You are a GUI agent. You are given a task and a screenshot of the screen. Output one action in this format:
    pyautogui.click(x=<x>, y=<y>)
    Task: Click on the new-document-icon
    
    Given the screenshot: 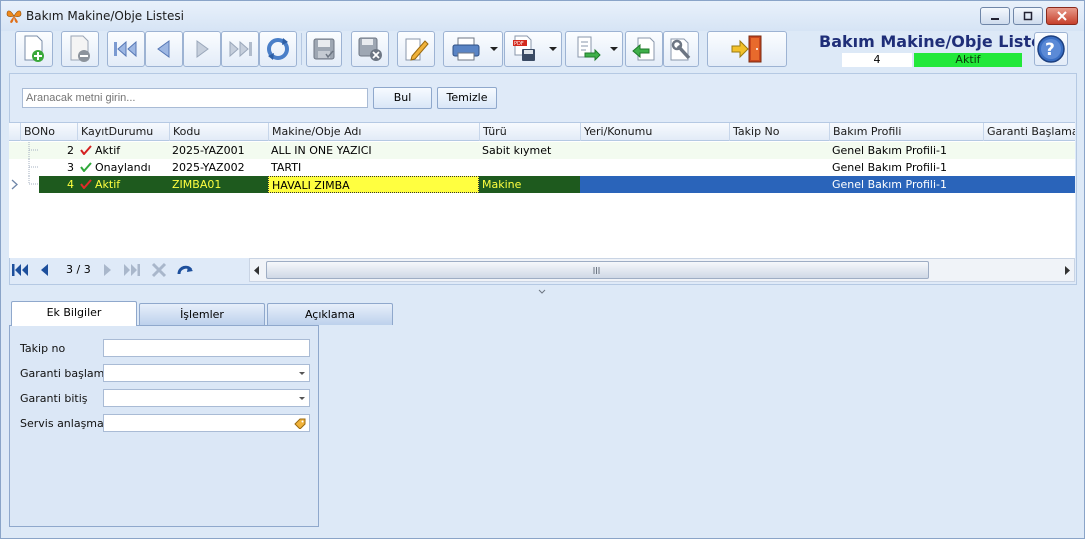 What is the action you would take?
    pyautogui.click(x=34, y=48)
    